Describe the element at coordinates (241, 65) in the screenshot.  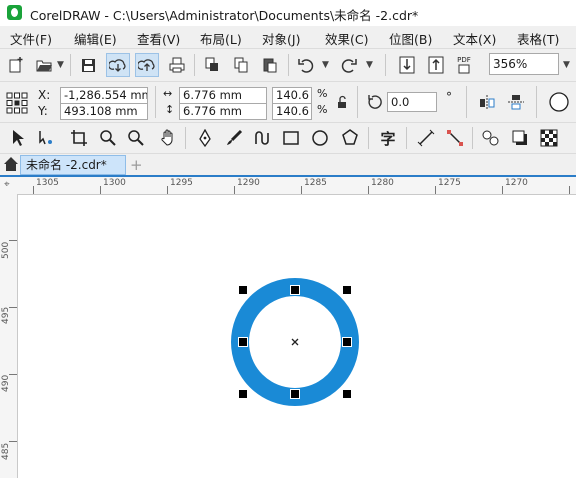
I see `copy-icon` at that location.